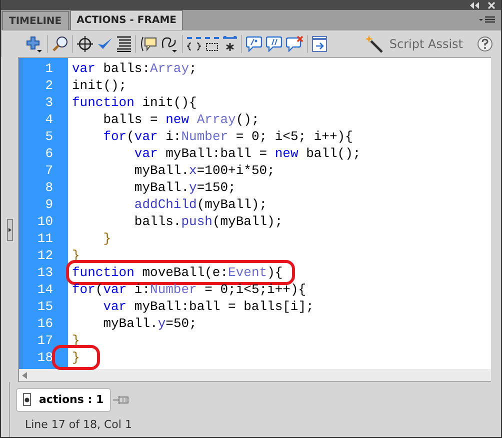  What do you see at coordinates (208, 221) in the screenshot?
I see `code-line: balls.push(myBall);` at bounding box center [208, 221].